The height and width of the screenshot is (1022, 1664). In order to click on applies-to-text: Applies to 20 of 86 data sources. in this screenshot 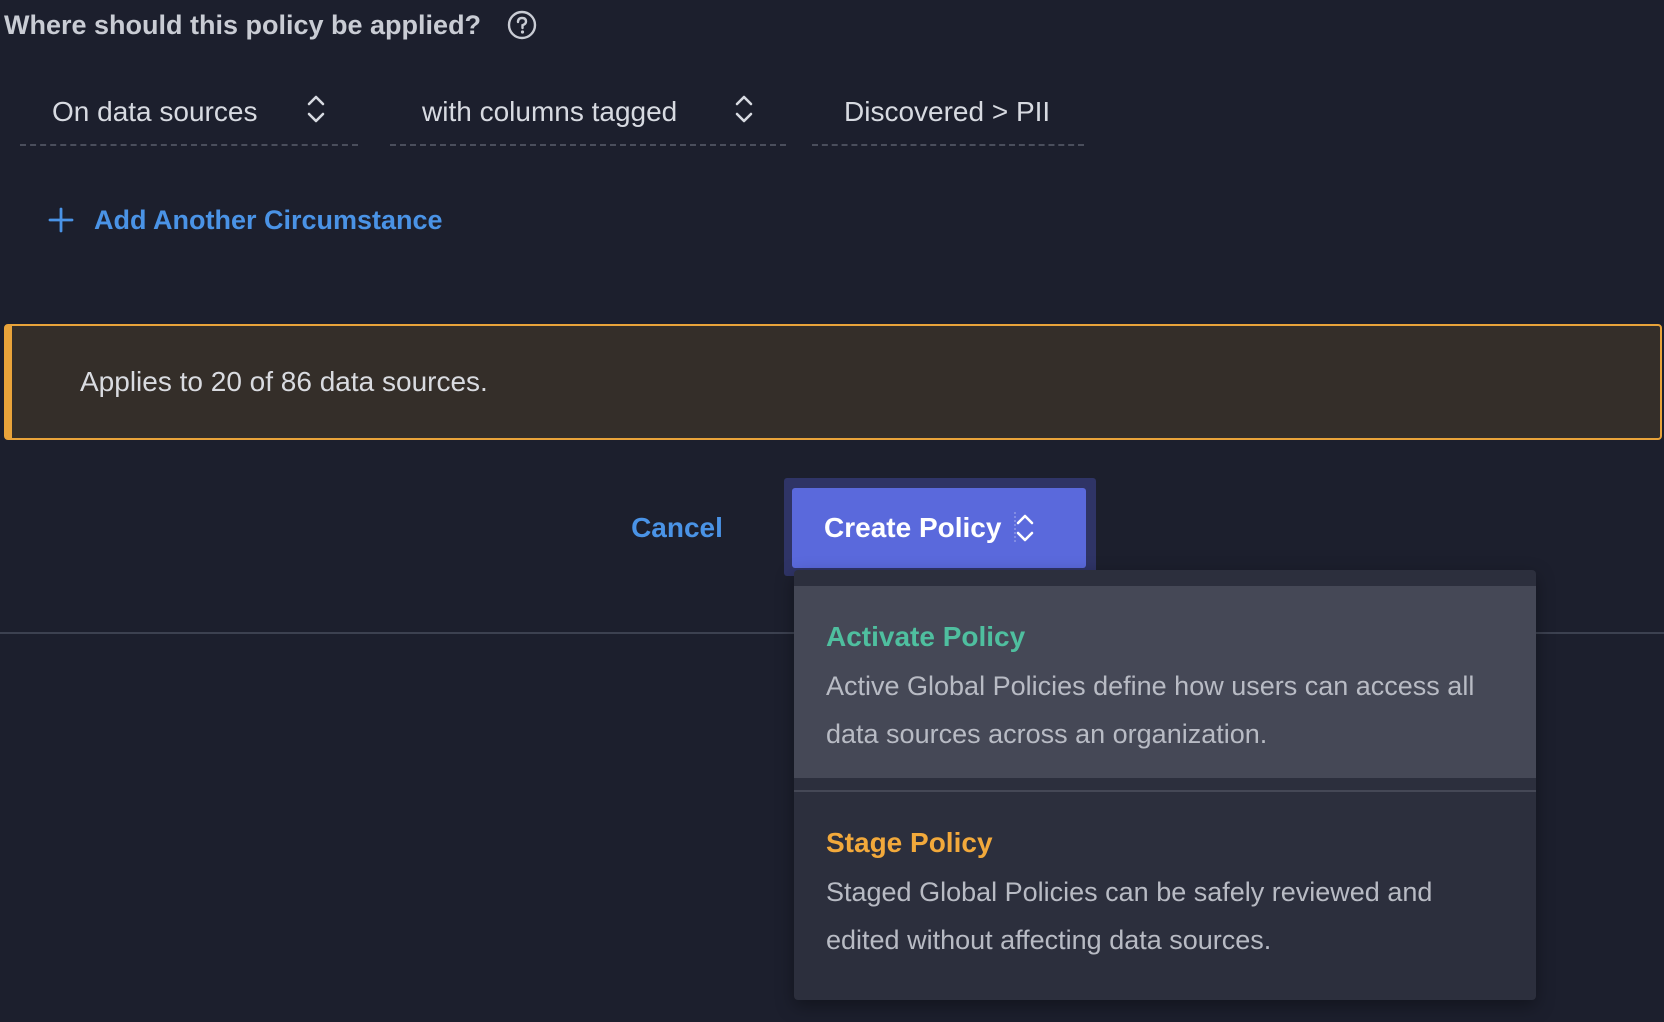, I will do `click(284, 381)`.